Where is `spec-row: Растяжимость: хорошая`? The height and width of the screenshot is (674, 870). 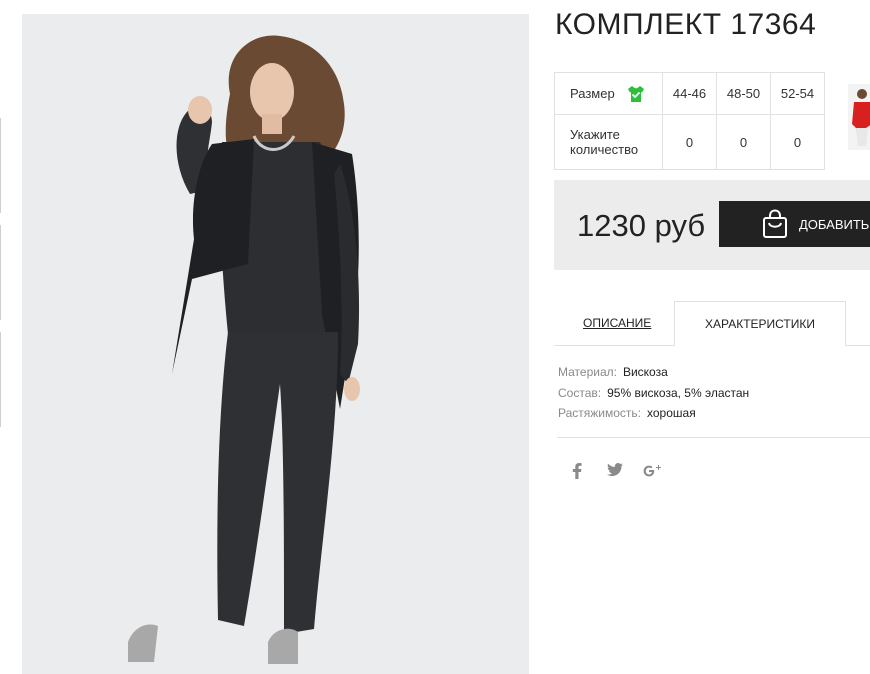
spec-row: Растяжимость: хорошая is located at coordinates (627, 413).